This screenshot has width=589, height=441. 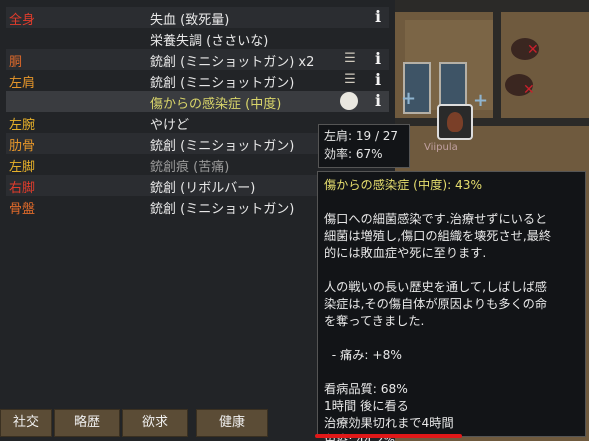 I want to click on selected-pawn, so click(x=455, y=122).